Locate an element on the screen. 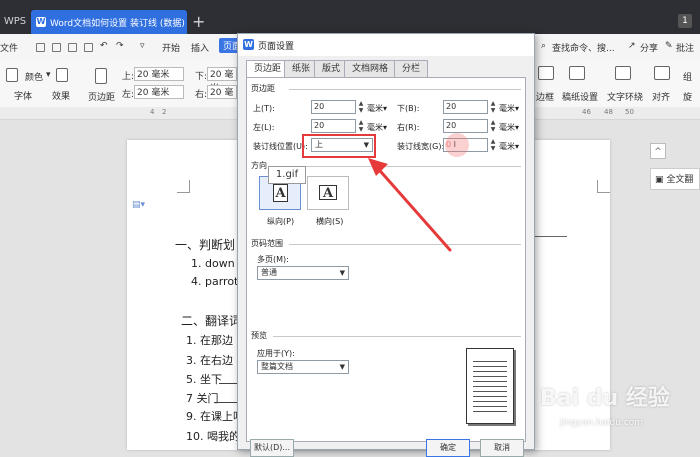 The image size is (700, 457). comment-button: 批注 is located at coordinates (685, 47).